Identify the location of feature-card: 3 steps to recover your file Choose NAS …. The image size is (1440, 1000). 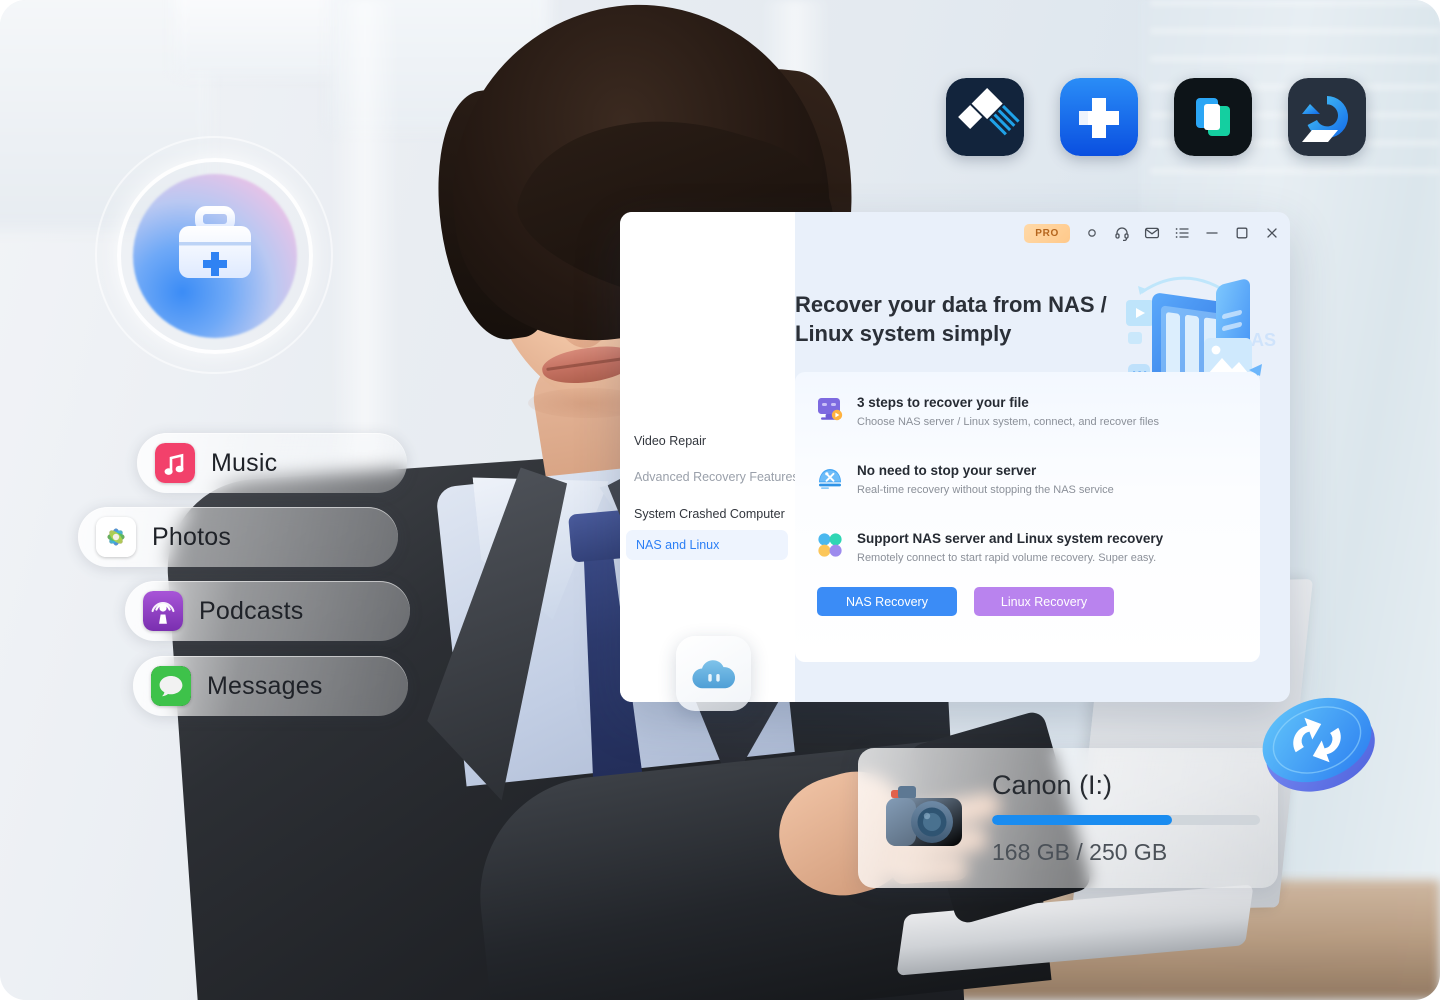
(1027, 517).